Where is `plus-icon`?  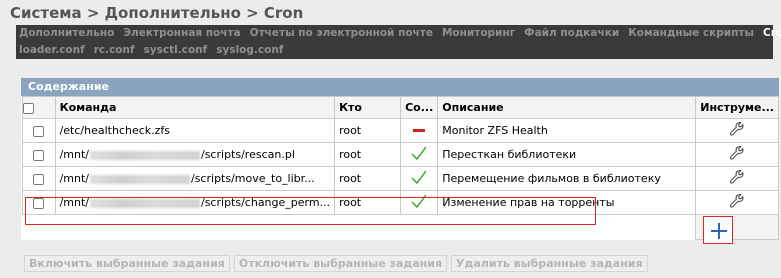
plus-icon is located at coordinates (719, 231).